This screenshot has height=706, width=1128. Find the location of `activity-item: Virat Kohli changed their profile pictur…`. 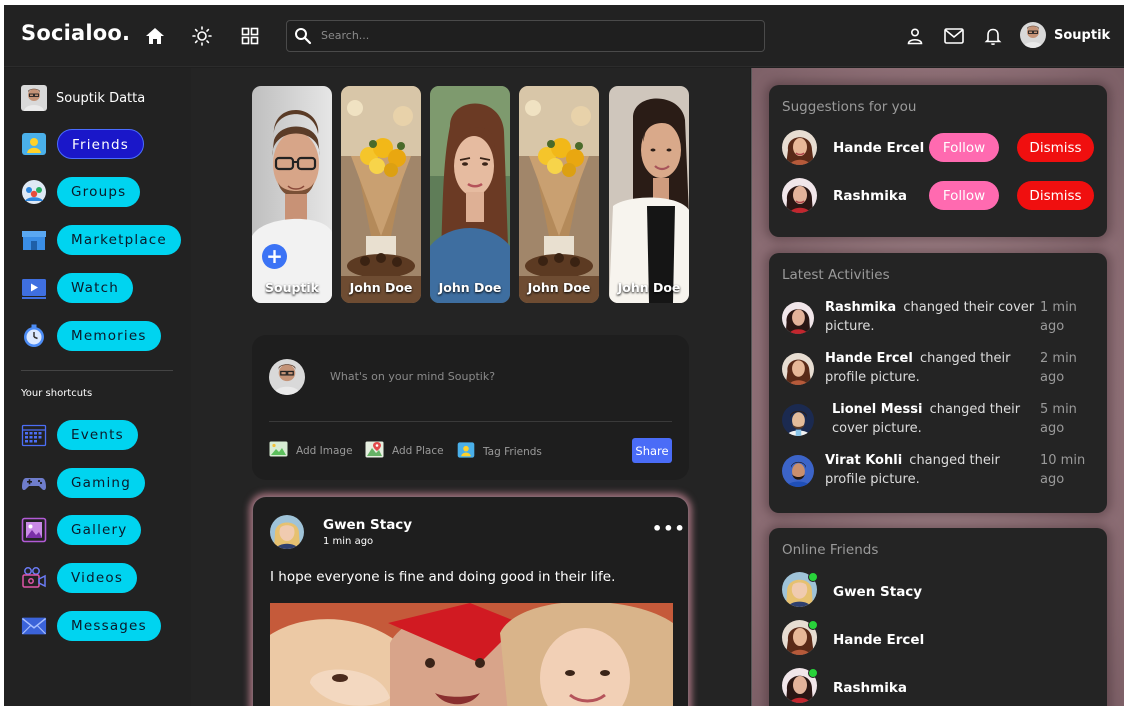

activity-item: Virat Kohli changed their profile pictur… is located at coordinates (942, 473).